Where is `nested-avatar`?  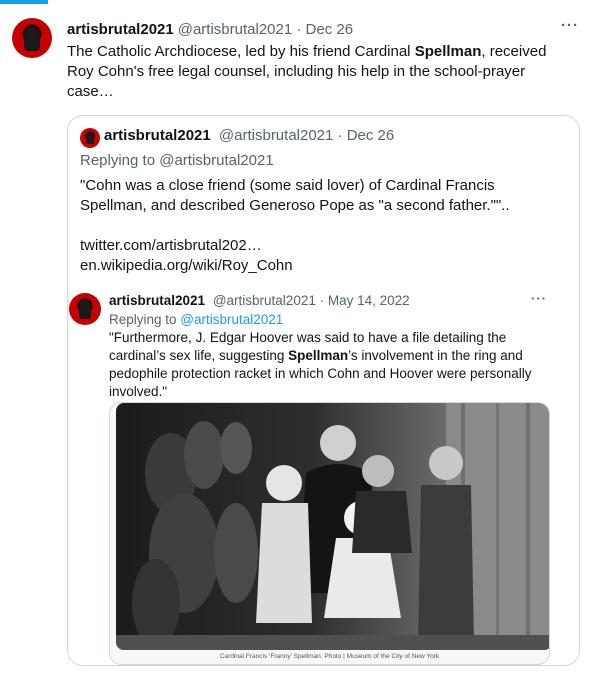 nested-avatar is located at coordinates (85, 309).